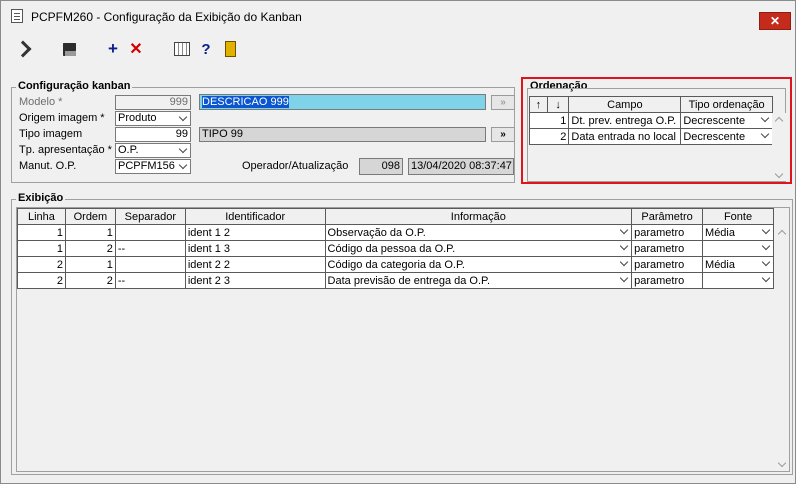  Describe the element at coordinates (478, 264) in the screenshot. I see `informacao-select: Código da categoria da O.P.` at that location.